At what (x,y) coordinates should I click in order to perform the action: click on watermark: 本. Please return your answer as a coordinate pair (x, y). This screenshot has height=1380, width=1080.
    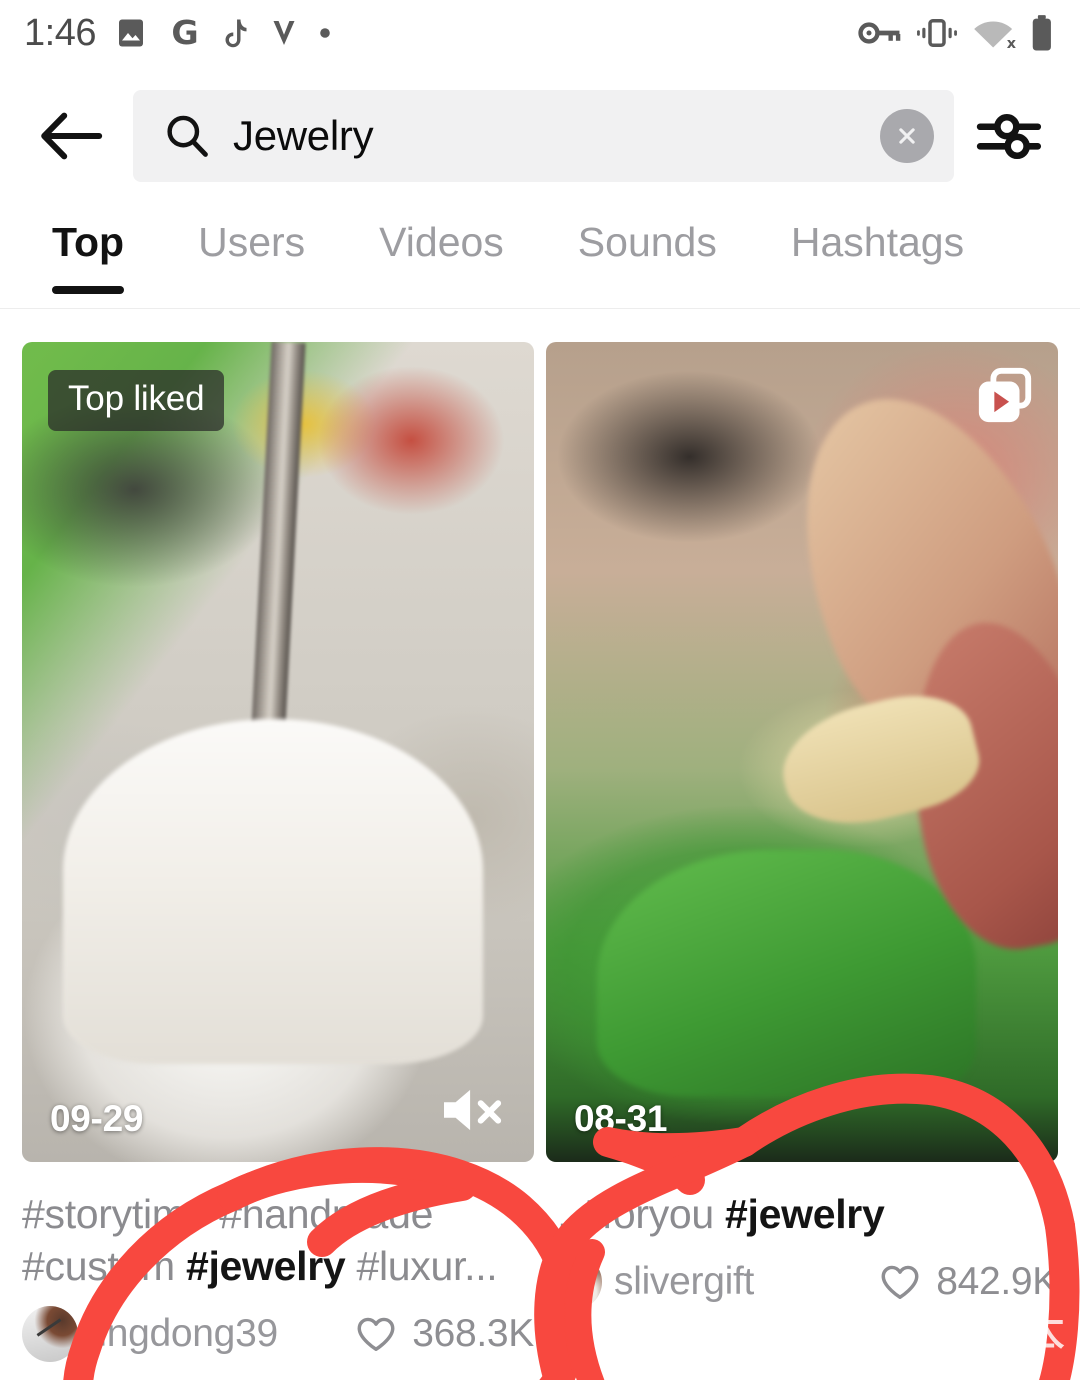
    Looking at the image, I should click on (1039, 1336).